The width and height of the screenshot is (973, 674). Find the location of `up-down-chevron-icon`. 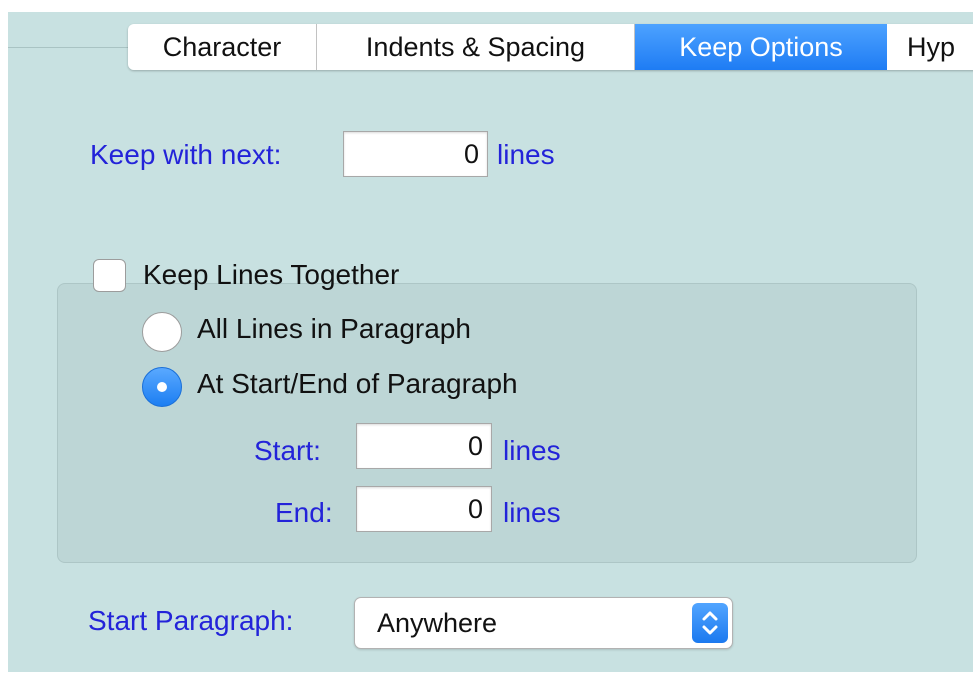

up-down-chevron-icon is located at coordinates (710, 623).